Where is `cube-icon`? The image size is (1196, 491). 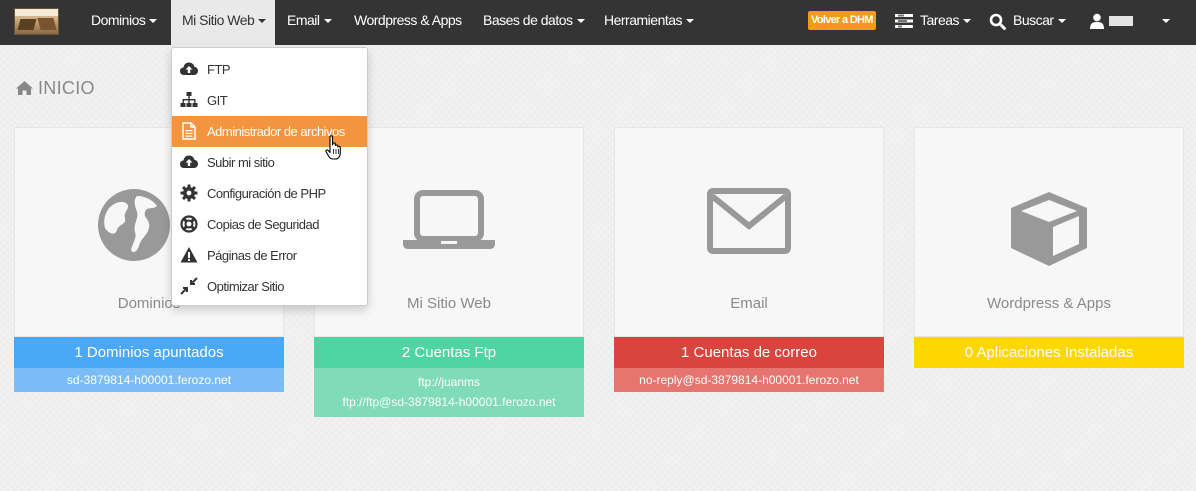 cube-icon is located at coordinates (1049, 229).